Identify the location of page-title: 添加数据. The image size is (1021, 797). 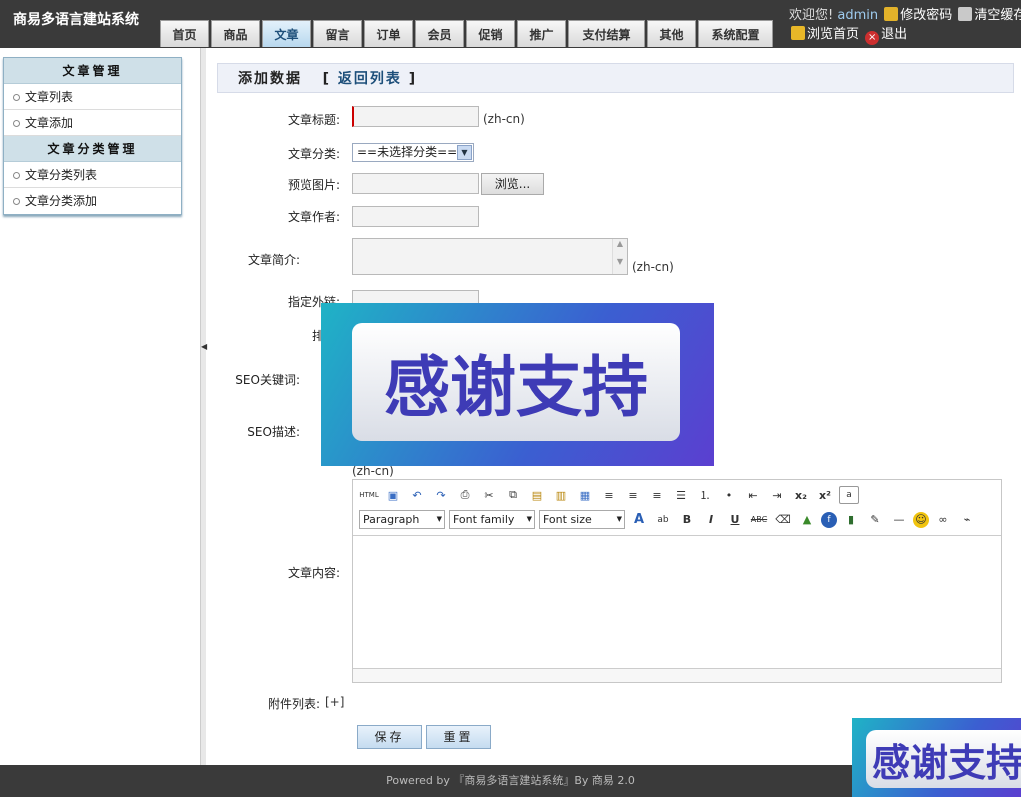
(270, 79).